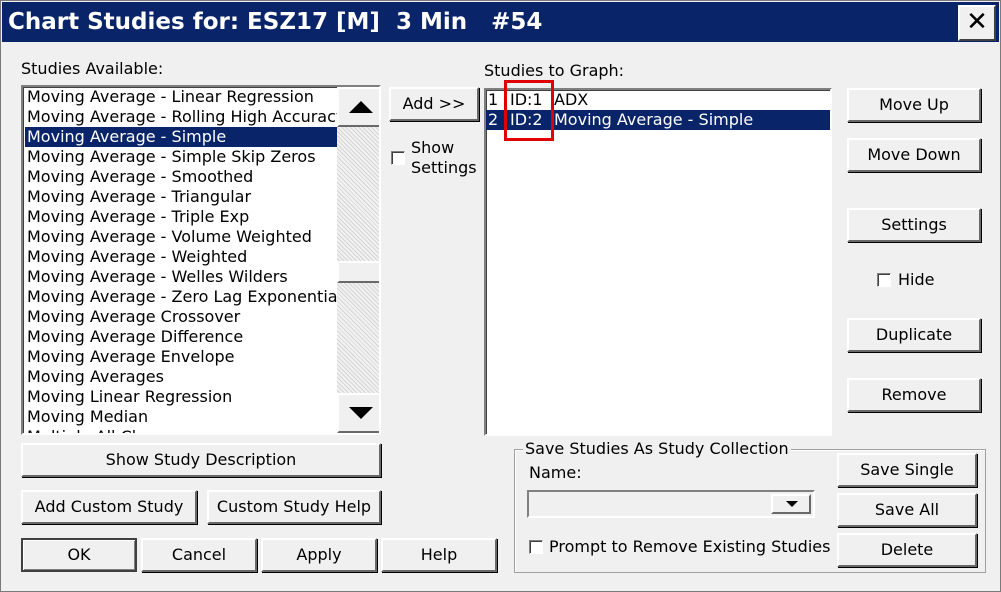  What do you see at coordinates (657, 449) in the screenshot?
I see `save-collection-title: Save Studies As Study Collection` at bounding box center [657, 449].